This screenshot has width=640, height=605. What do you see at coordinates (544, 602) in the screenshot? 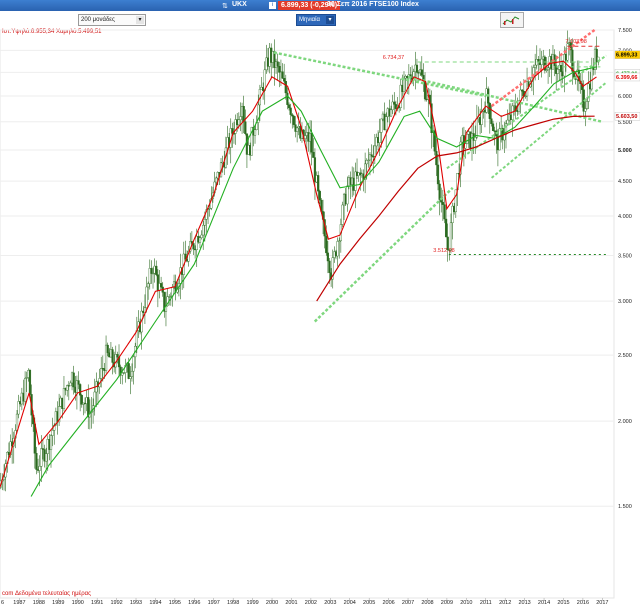
I see `x-tick-label: 2014` at bounding box center [544, 602].